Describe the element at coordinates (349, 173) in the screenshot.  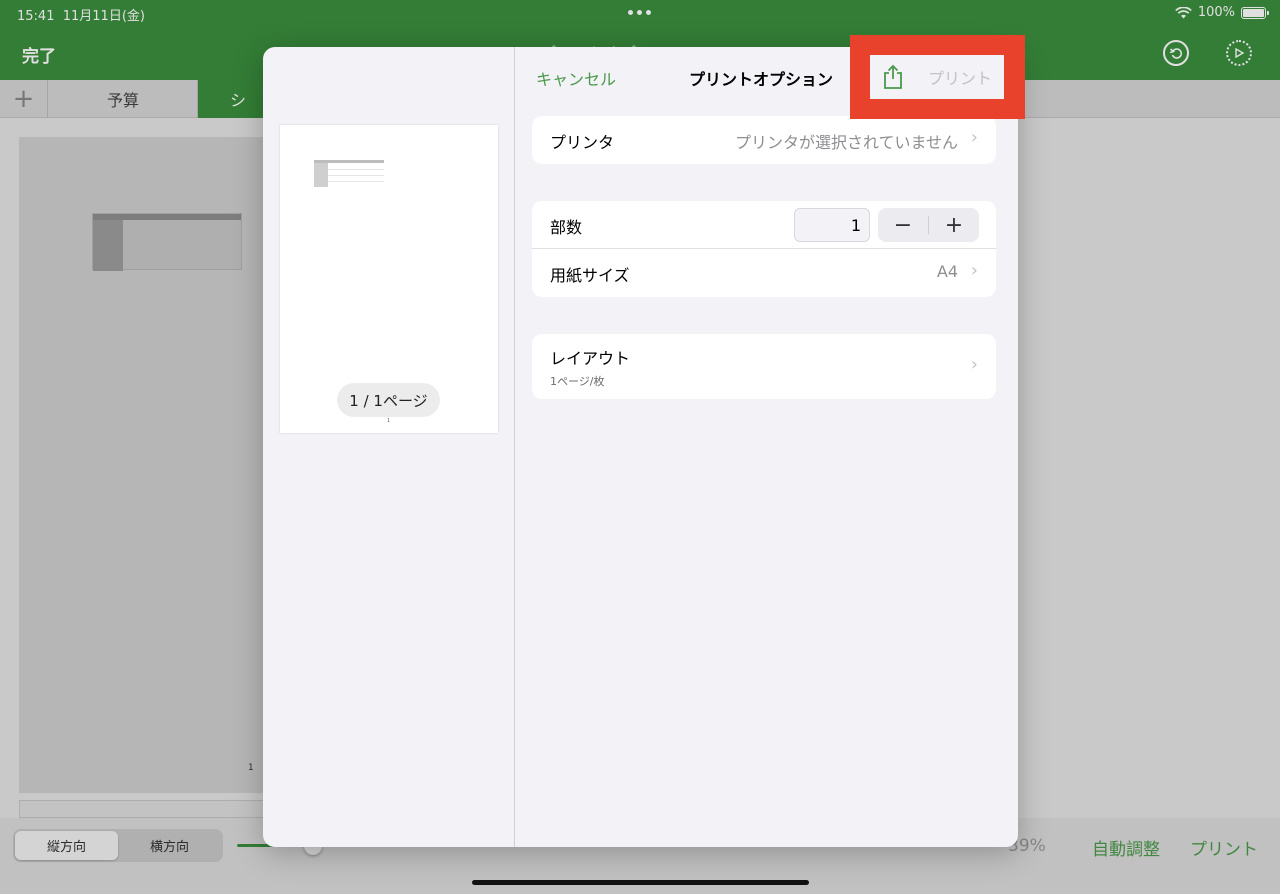
I see `thumbnail-table` at that location.